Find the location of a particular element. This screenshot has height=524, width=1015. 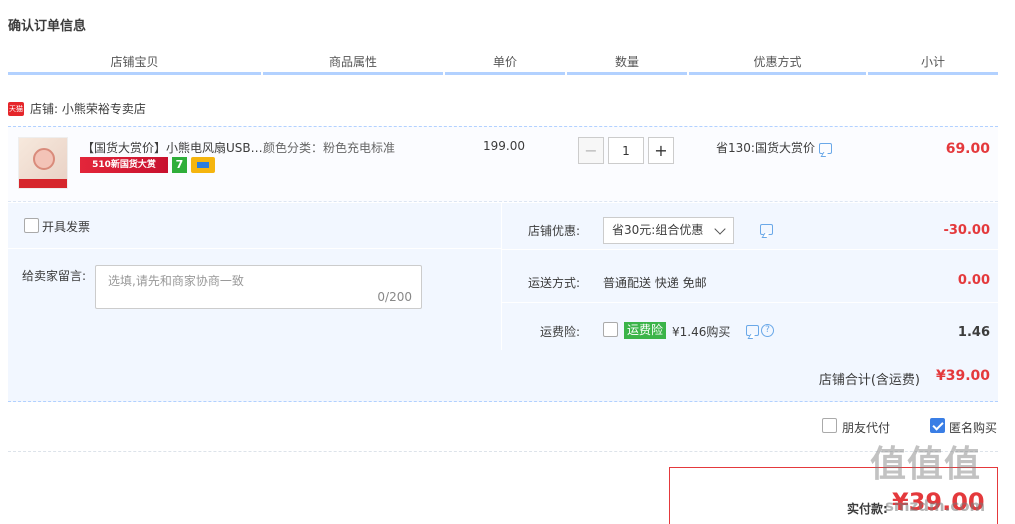

anonymous-label: 匿名购买 is located at coordinates (973, 427).